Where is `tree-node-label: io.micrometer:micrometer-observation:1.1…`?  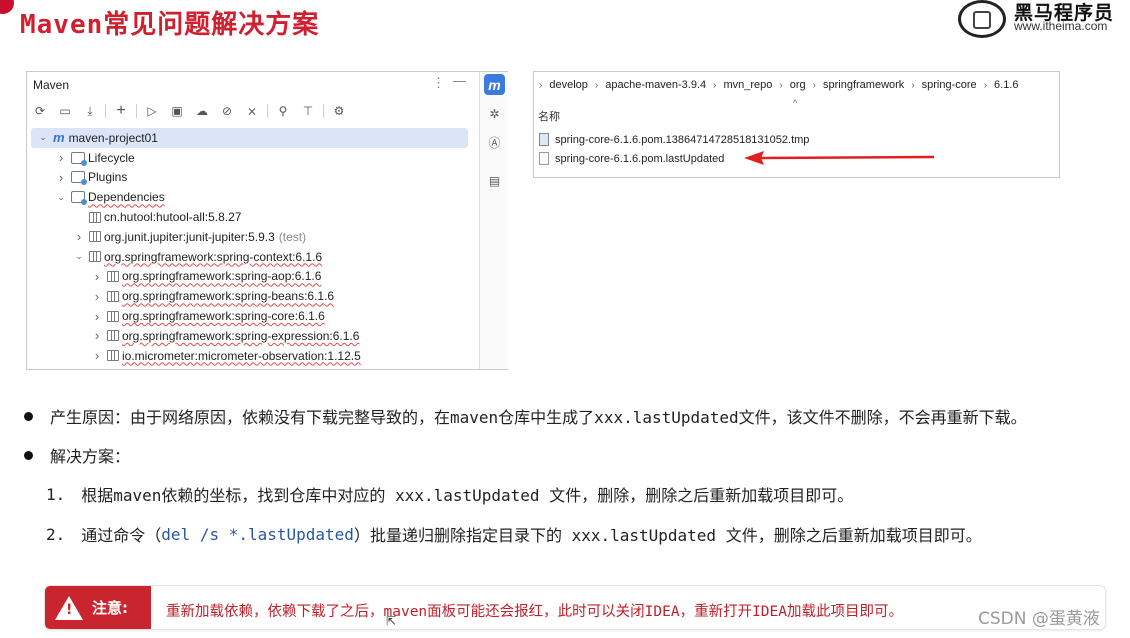
tree-node-label: io.micrometer:micrometer-observation:1.1… is located at coordinates (241, 355).